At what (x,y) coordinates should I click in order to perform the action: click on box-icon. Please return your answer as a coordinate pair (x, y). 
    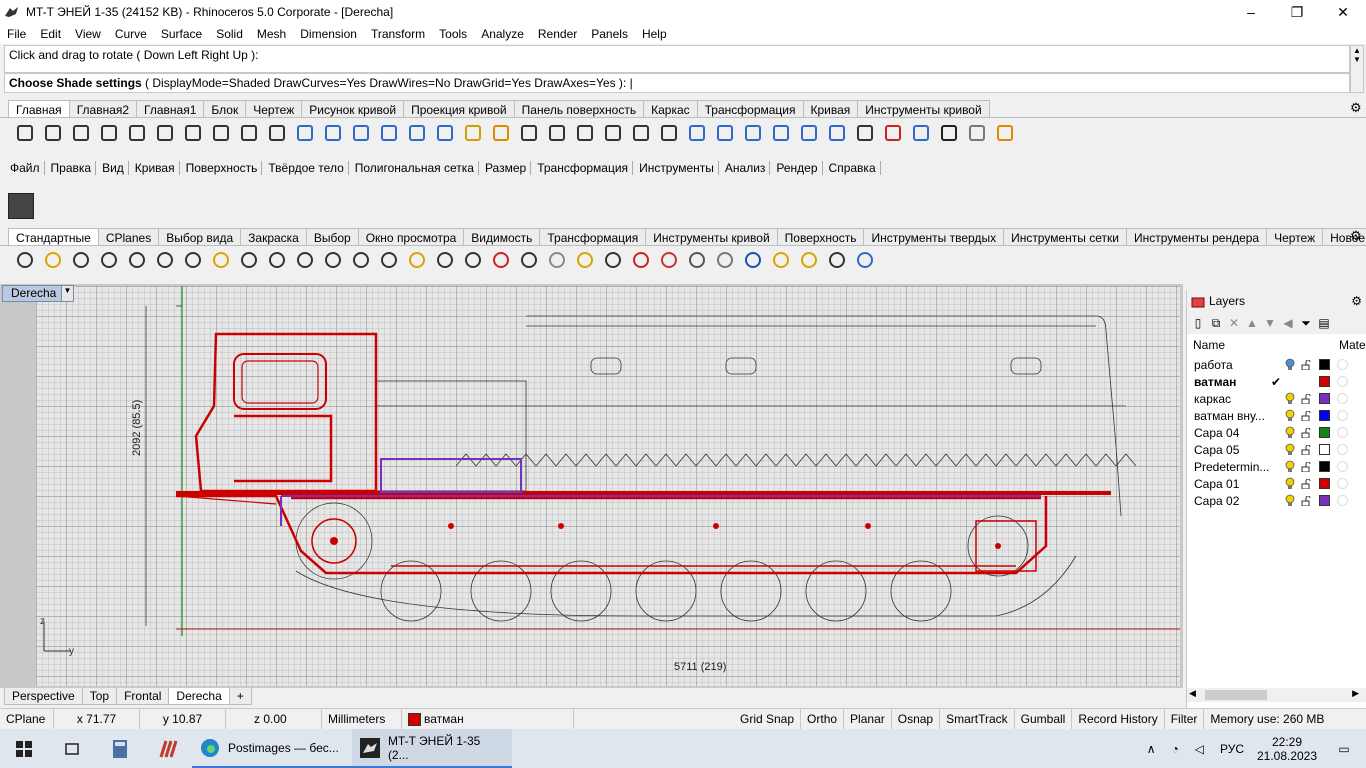
    Looking at the image, I should click on (361, 133).